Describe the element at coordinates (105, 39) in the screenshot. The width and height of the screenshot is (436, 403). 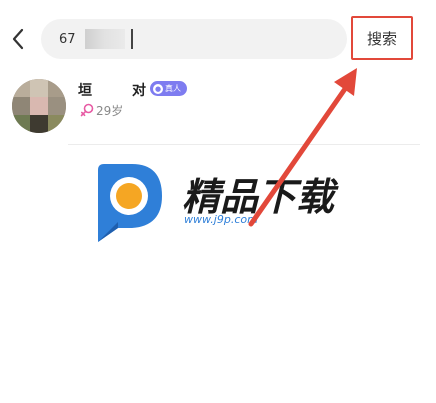
I see `redacted-text` at that location.